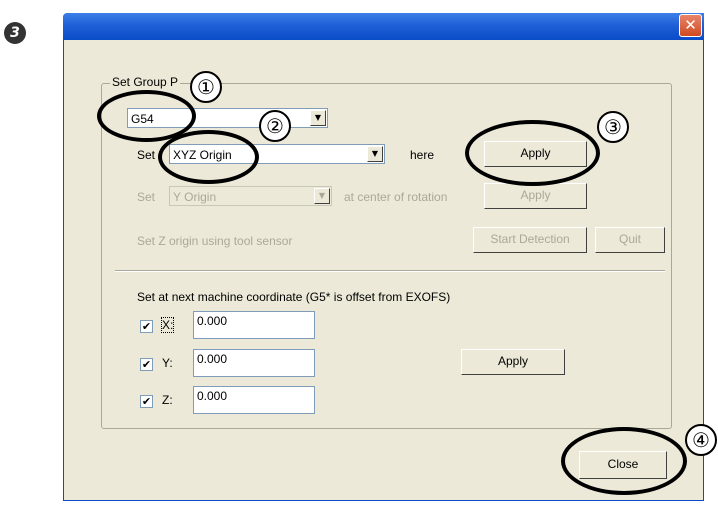  Describe the element at coordinates (383, 26) in the screenshot. I see `dialog-titlebar` at that location.